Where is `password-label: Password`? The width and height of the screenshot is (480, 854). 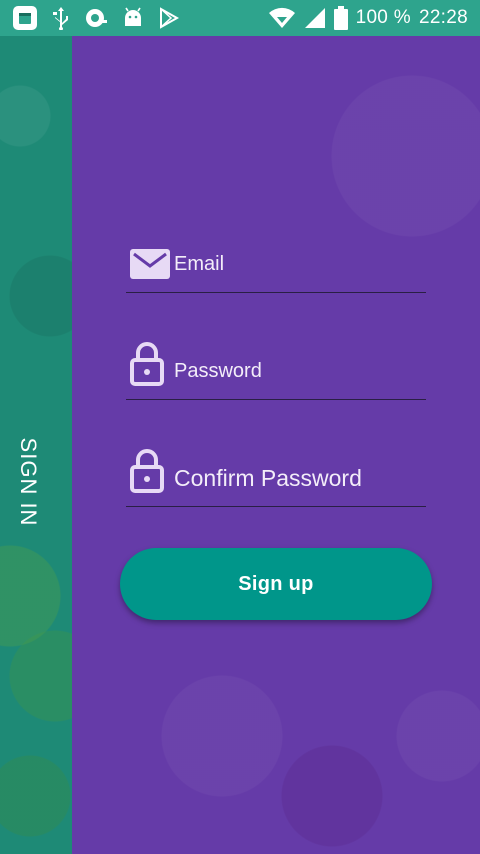 password-label: Password is located at coordinates (218, 371).